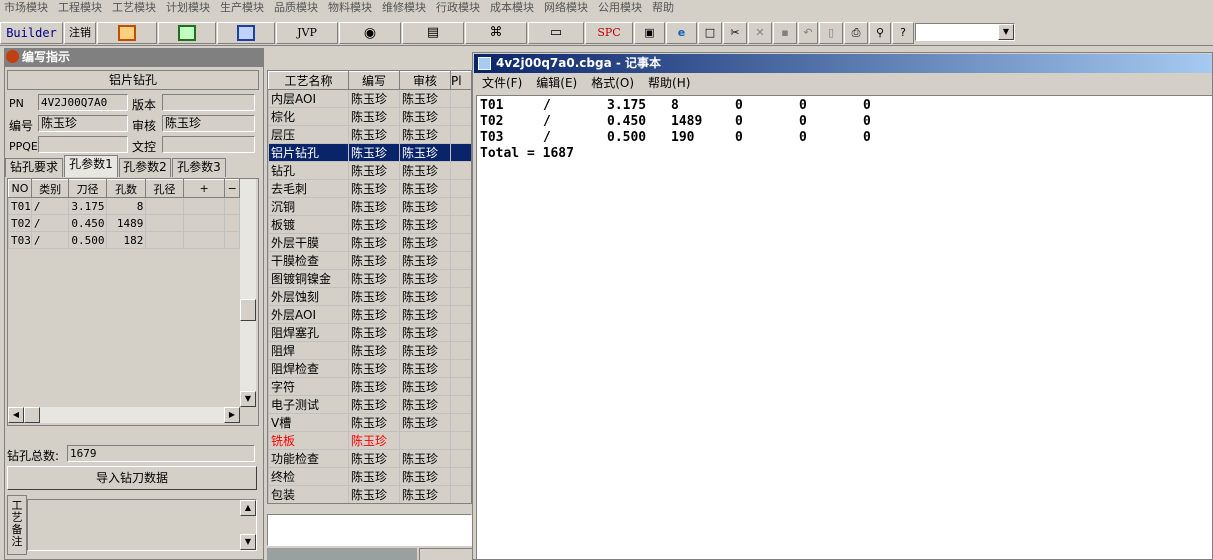  Describe the element at coordinates (369, 296) in the screenshot. I see `process-row: 外层蚀刻 陈玉珍 陈玉珍` at that location.